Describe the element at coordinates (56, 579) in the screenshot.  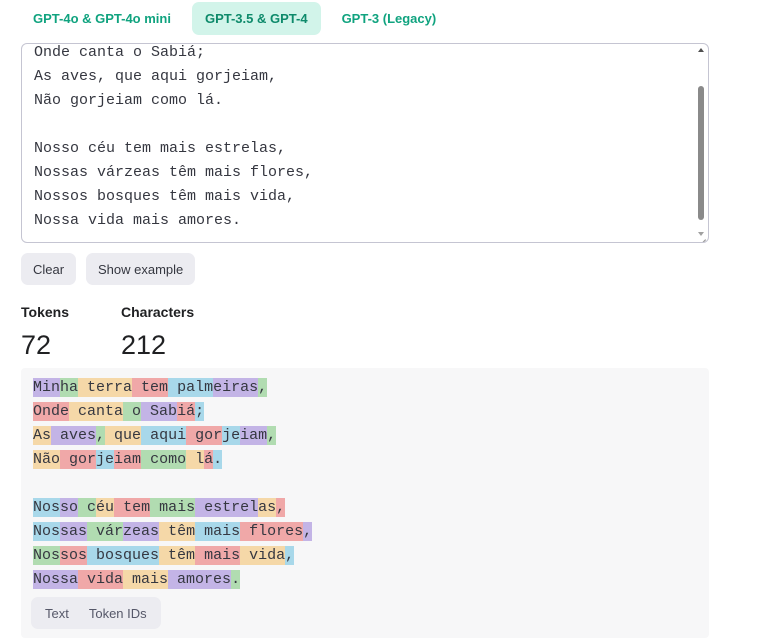
I see `token: Nossa` at that location.